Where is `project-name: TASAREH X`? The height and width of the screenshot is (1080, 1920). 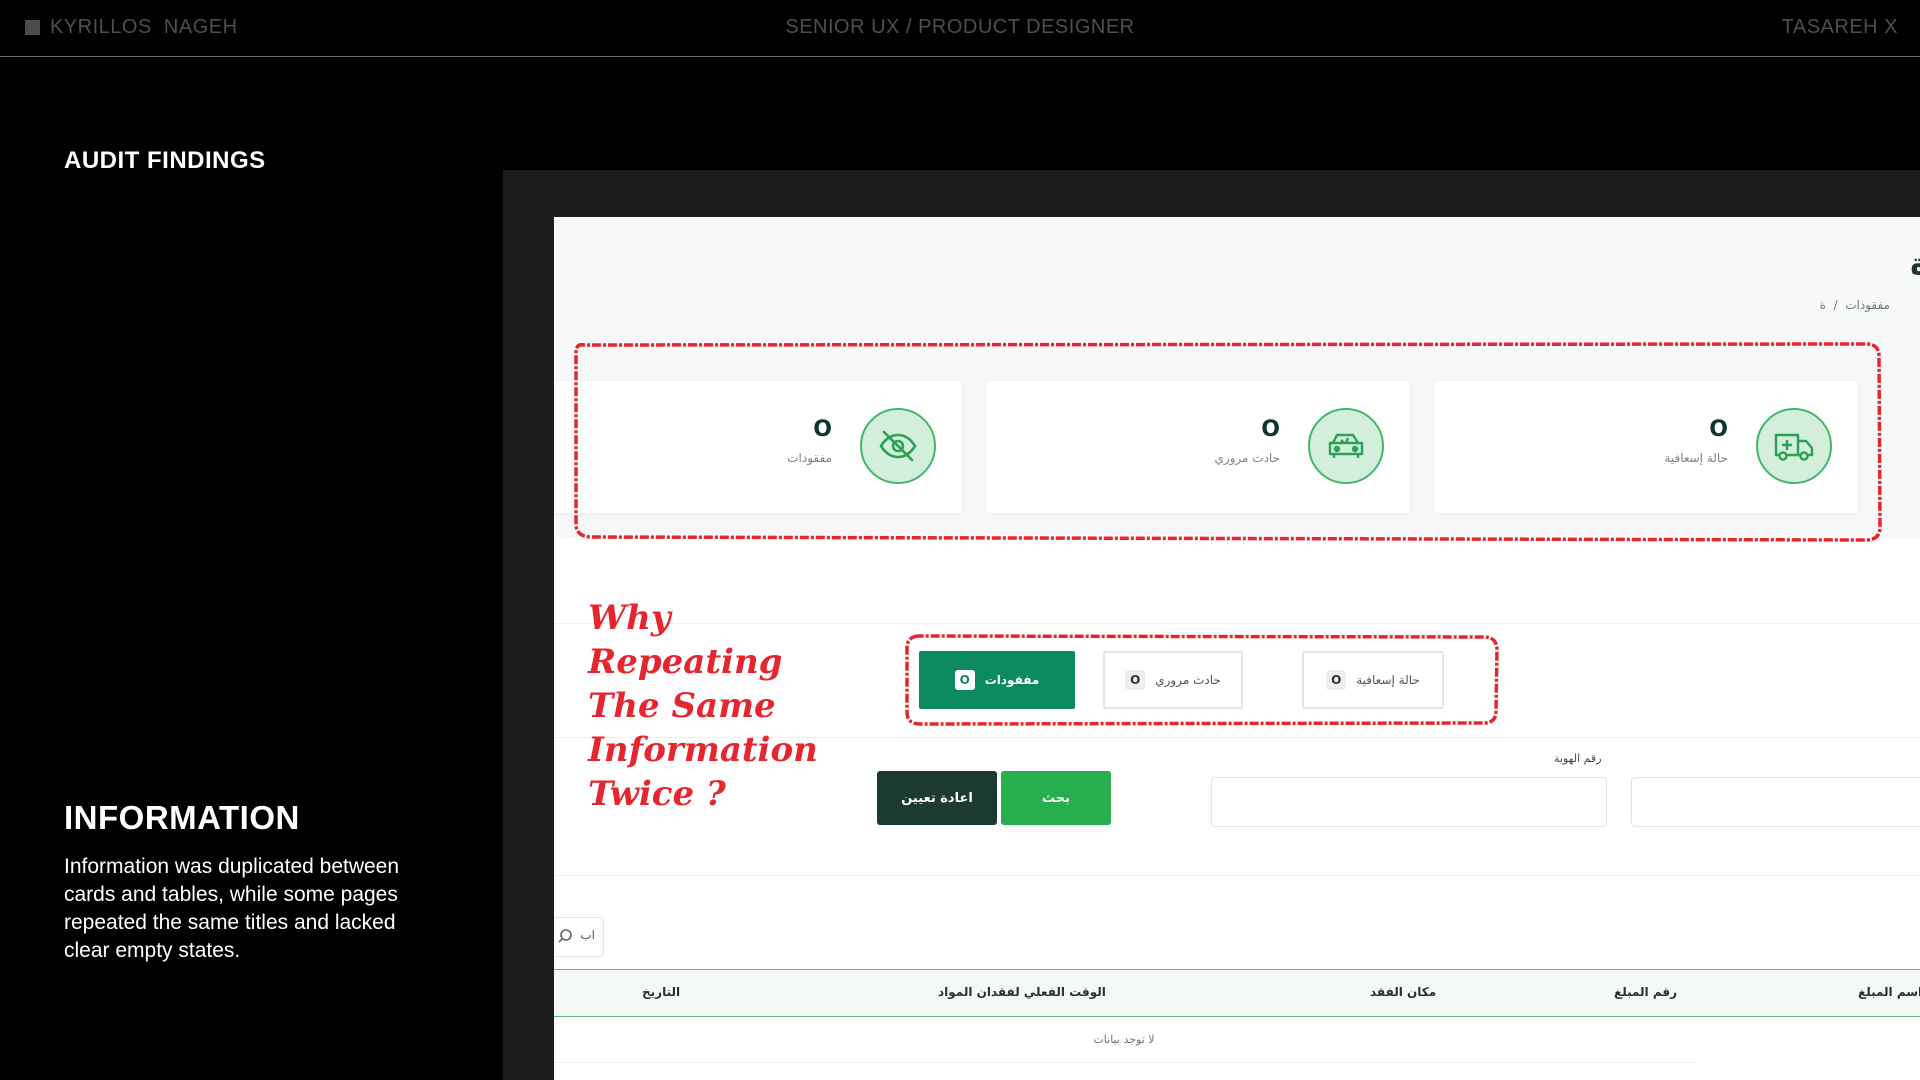
project-name: TASAREH X is located at coordinates (1839, 27).